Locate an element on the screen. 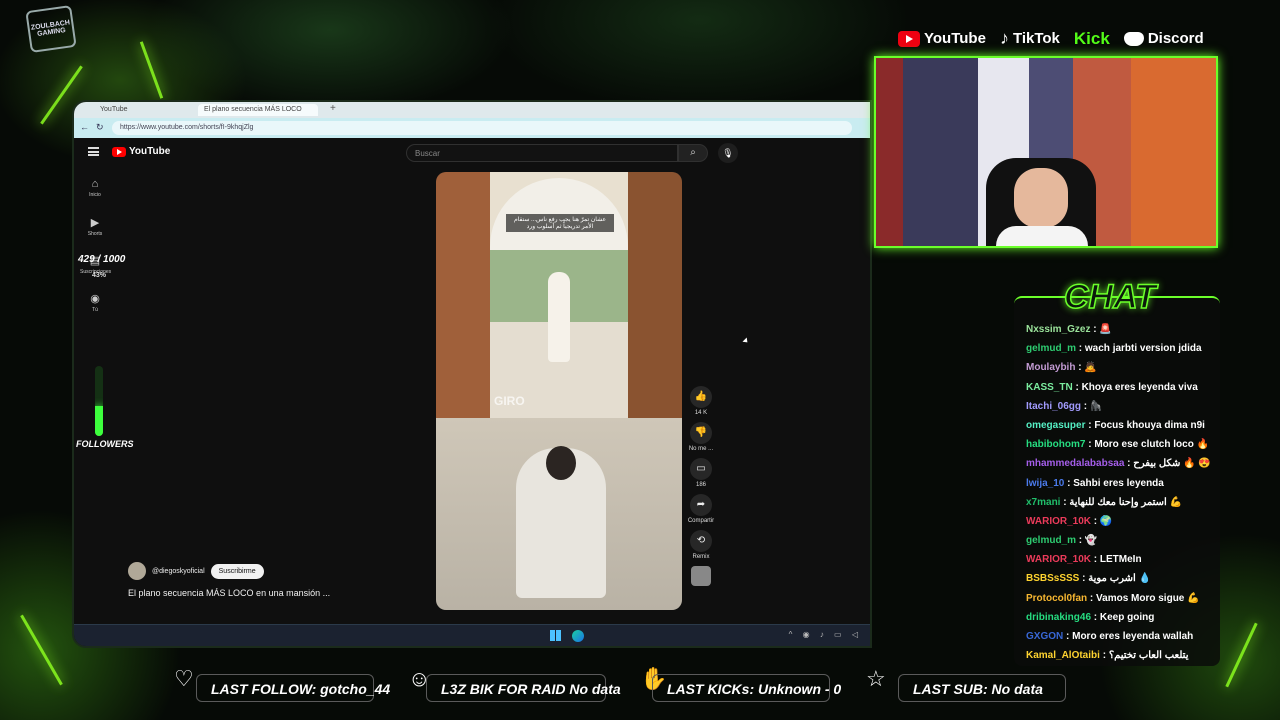 The width and height of the screenshot is (1280, 720). chat-username: KASS_TN is located at coordinates (1049, 387).